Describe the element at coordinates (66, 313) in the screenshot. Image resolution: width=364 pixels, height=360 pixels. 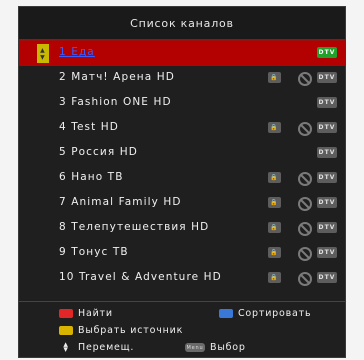
I see `red-key-icon` at that location.